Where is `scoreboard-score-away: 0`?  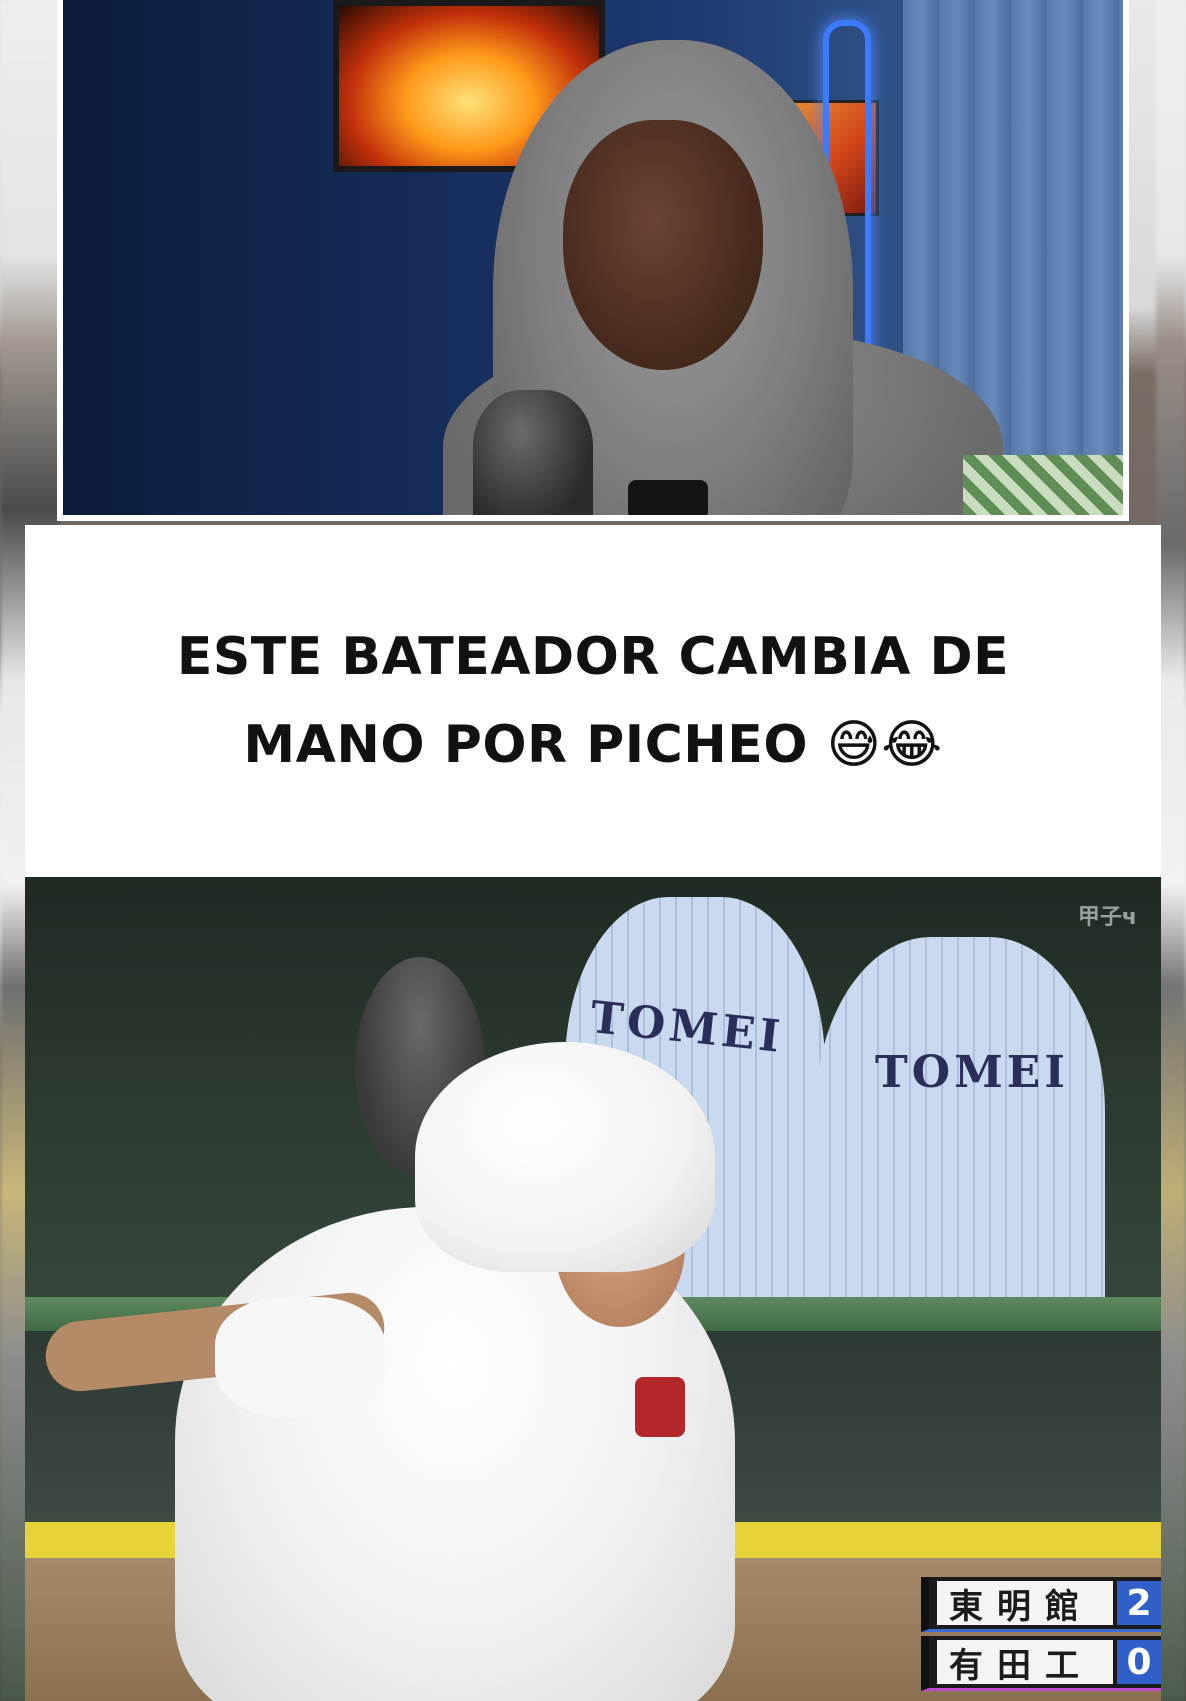
scoreboard-score-away: 0 is located at coordinates (1139, 1662).